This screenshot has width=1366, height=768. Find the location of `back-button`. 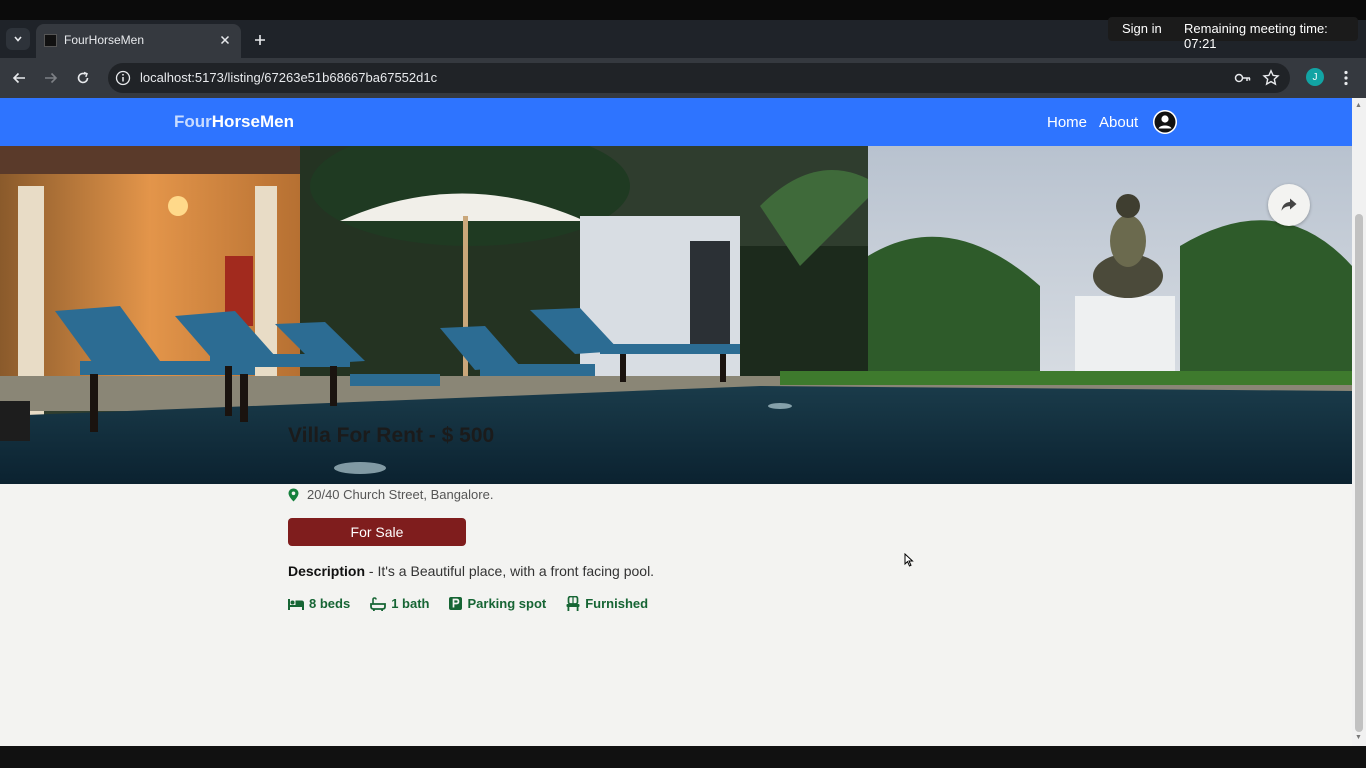

back-button is located at coordinates (19, 78).